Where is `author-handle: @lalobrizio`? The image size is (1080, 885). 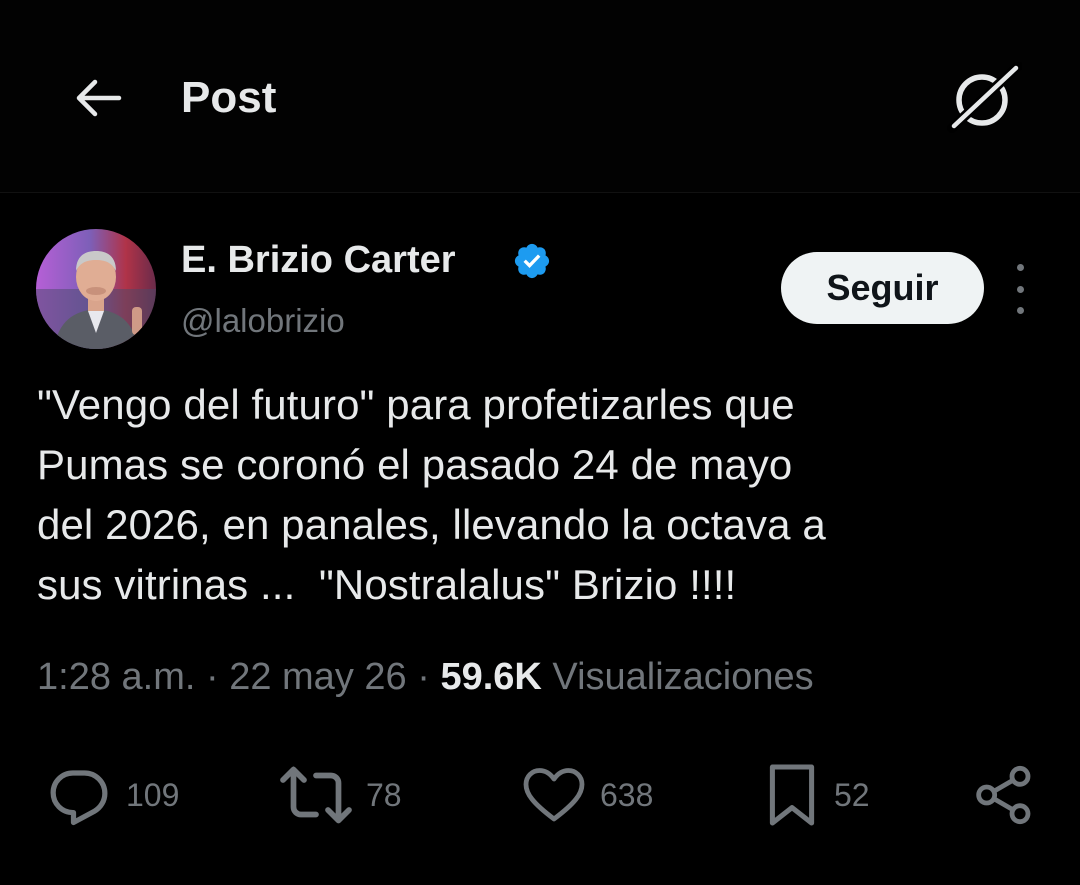 author-handle: @lalobrizio is located at coordinates (263, 321).